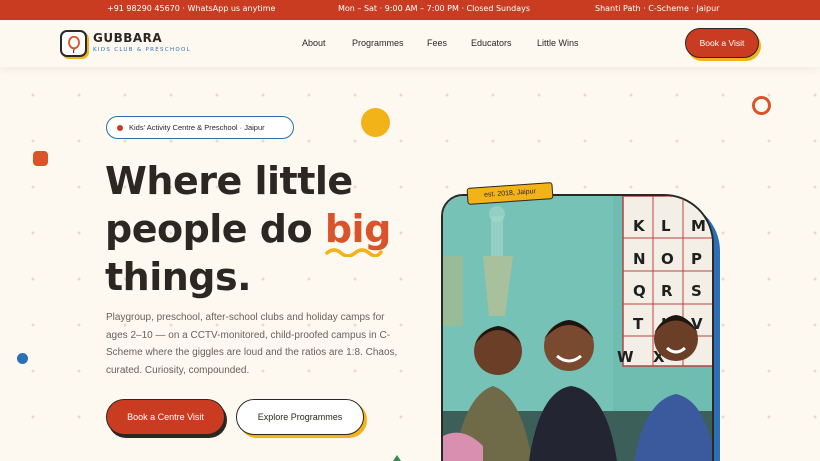 Image resolution: width=820 pixels, height=461 pixels. What do you see at coordinates (127, 38) in the screenshot?
I see `brand-name: GUBBARA` at bounding box center [127, 38].